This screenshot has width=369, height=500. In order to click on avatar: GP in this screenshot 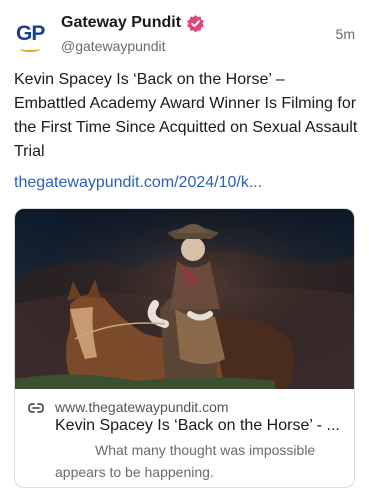, I will do `click(32, 37)`.